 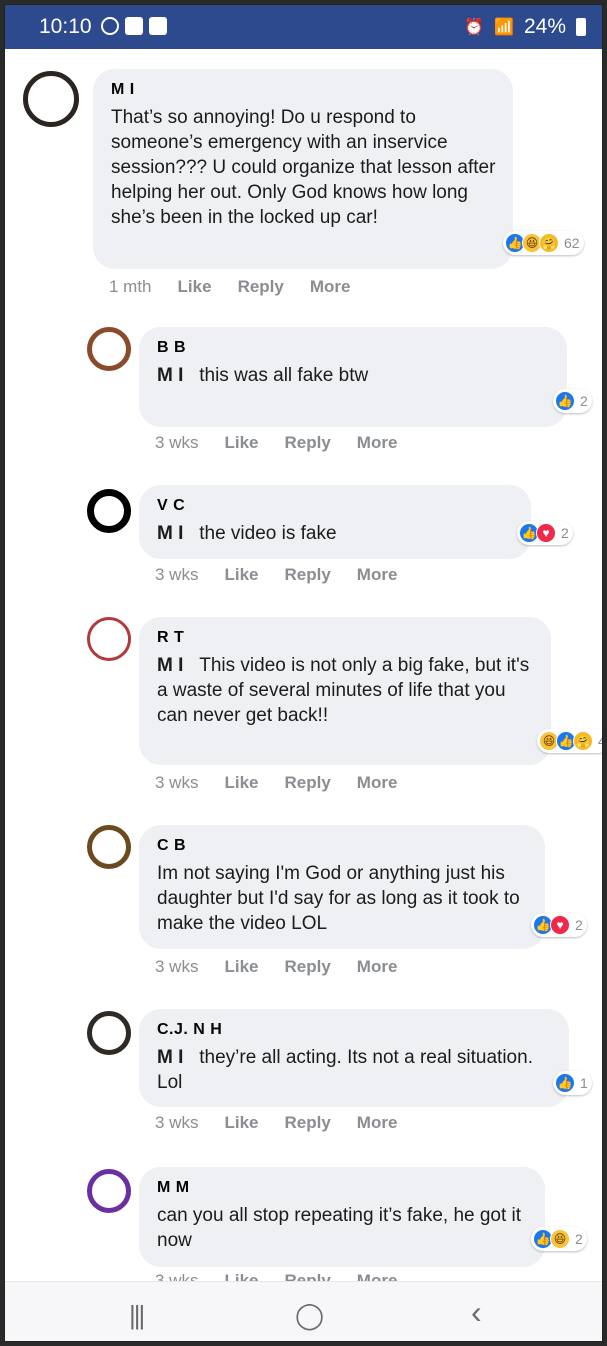 I want to click on reactions: 👍 2, so click(x=572, y=401).